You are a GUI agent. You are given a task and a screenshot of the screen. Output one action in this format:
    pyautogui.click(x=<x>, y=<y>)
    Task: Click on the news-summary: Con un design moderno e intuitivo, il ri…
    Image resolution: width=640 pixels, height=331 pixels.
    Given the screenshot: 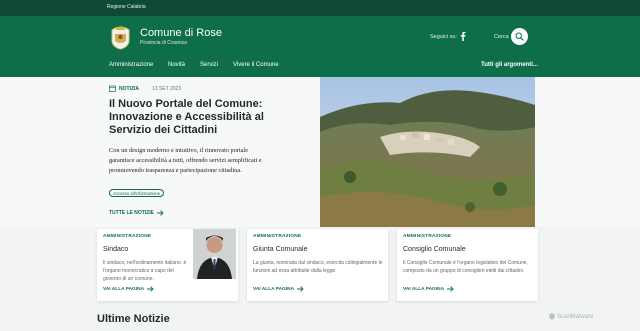 What is the action you would take?
    pyautogui.click(x=185, y=160)
    